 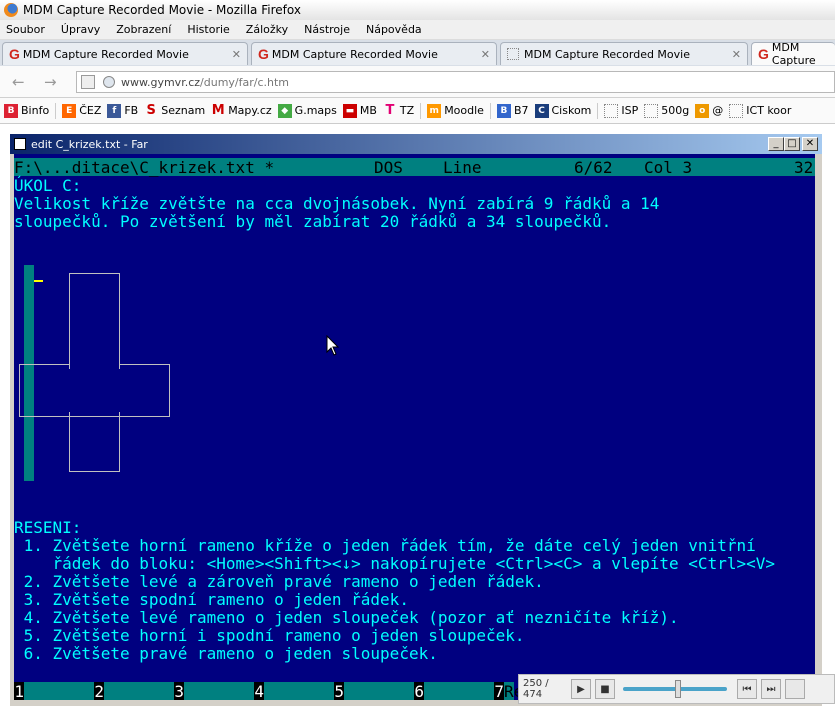 What do you see at coordinates (89, 144) in the screenshot?
I see `far-window-title: edit C_krizek.txt - Far` at bounding box center [89, 144].